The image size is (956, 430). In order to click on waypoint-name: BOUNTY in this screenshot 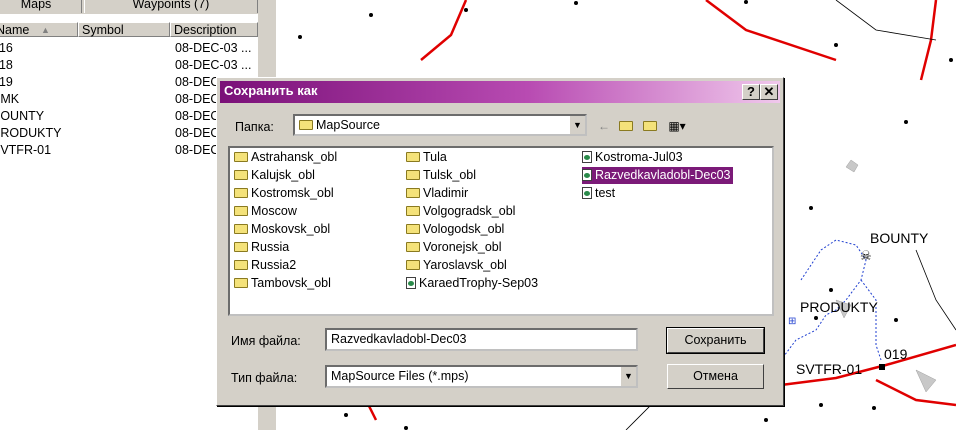, I will do `click(22, 116)`.